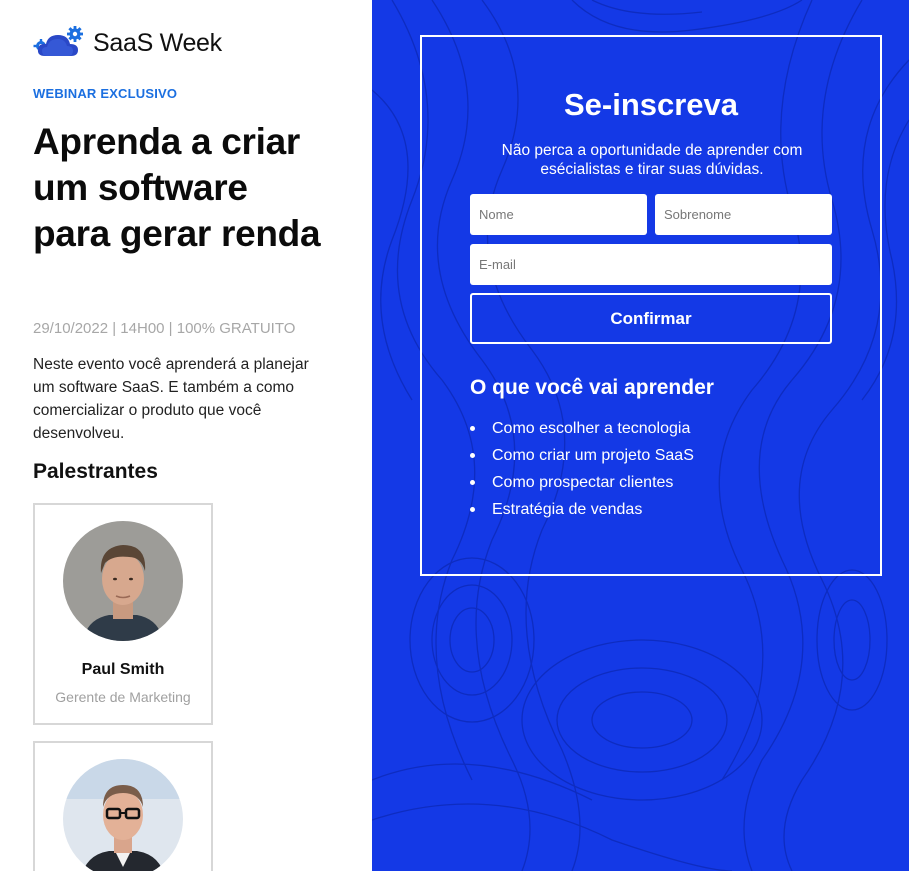 This screenshot has width=909, height=871. What do you see at coordinates (743, 214) in the screenshot?
I see `last-name-input` at bounding box center [743, 214].